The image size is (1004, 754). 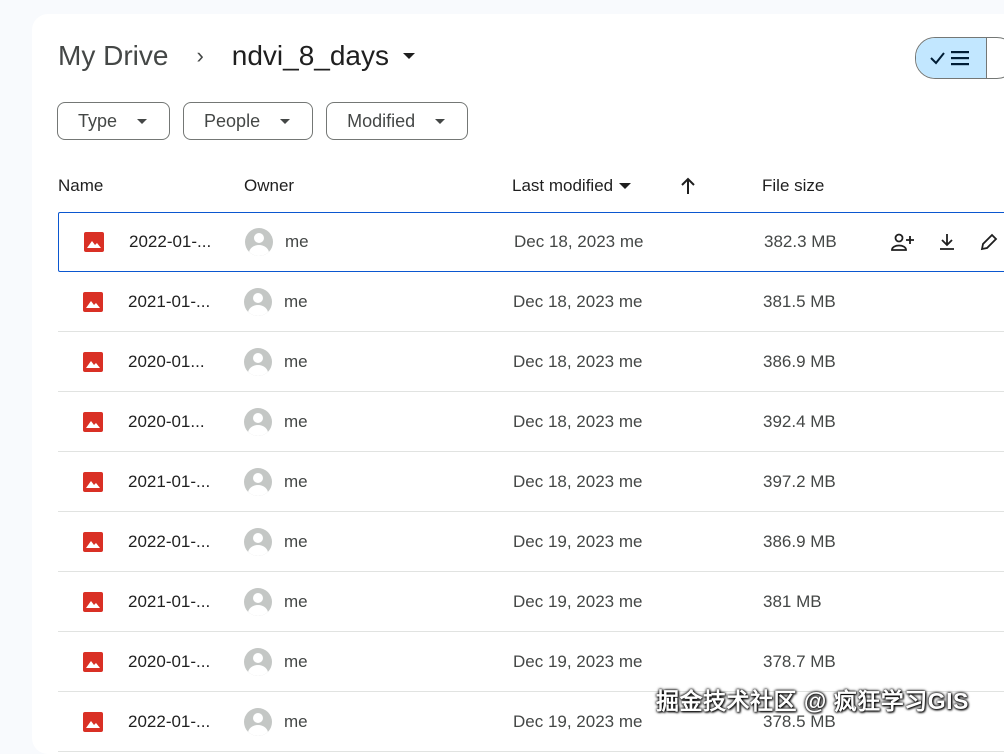 I want to click on breadcrumb-current-folder: ndvi_8_days, so click(x=323, y=56).